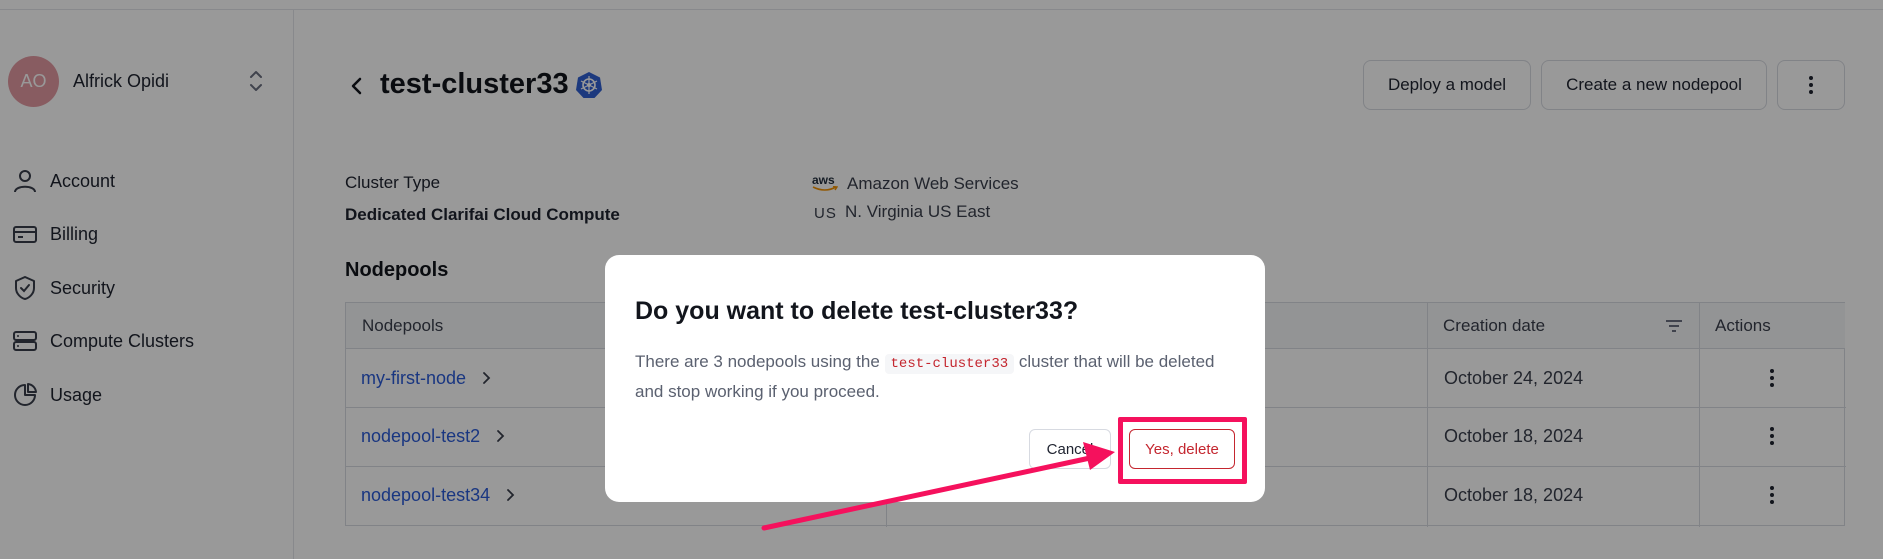  I want to click on dialog-title: Do you want to delete test-cluster33?, so click(857, 311).